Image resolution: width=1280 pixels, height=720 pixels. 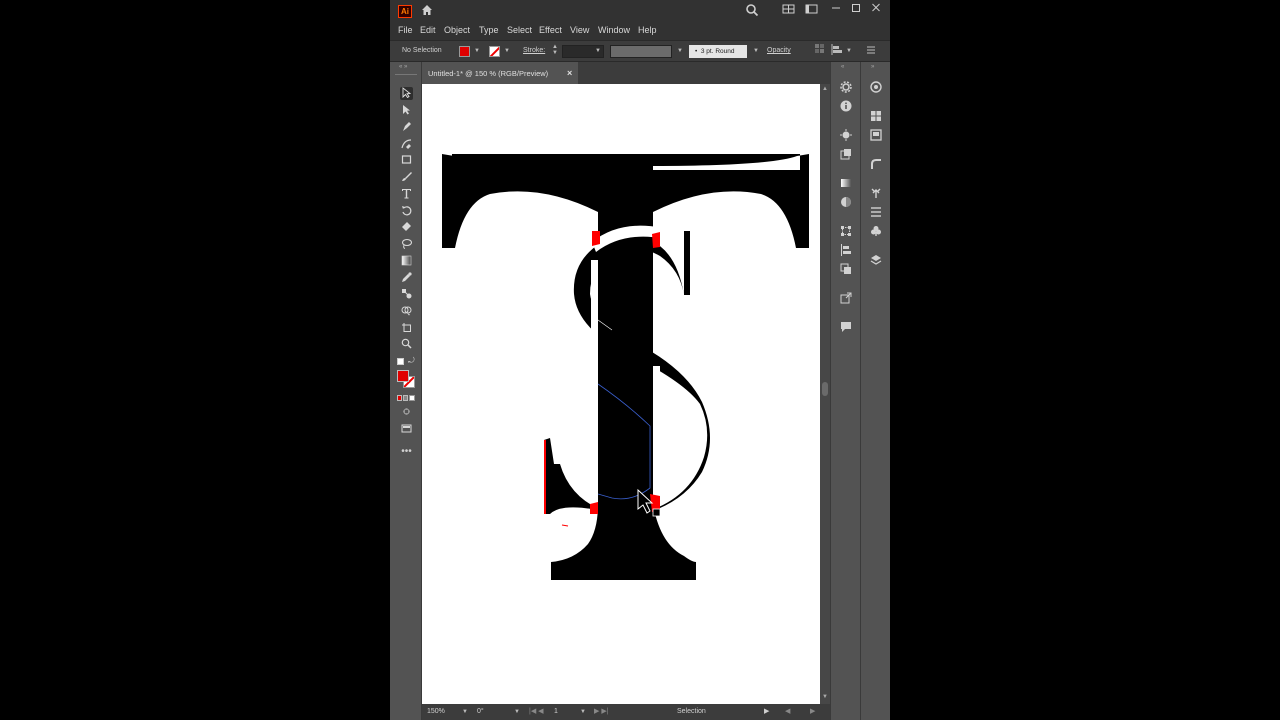 I want to click on variable-width-field, so click(x=641, y=51).